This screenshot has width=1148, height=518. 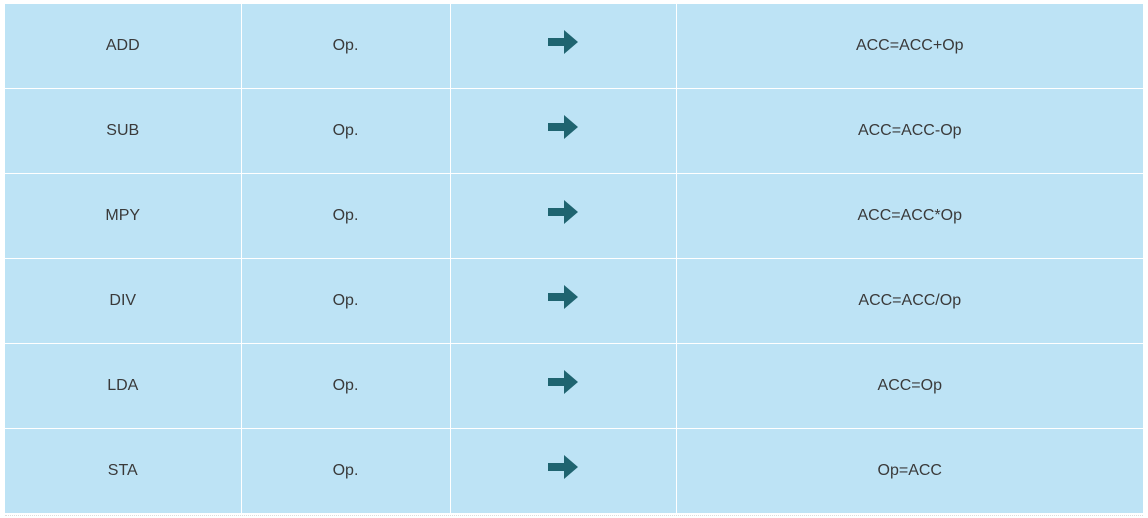 What do you see at coordinates (909, 46) in the screenshot?
I see `result-cell: ACC=ACC+Op` at bounding box center [909, 46].